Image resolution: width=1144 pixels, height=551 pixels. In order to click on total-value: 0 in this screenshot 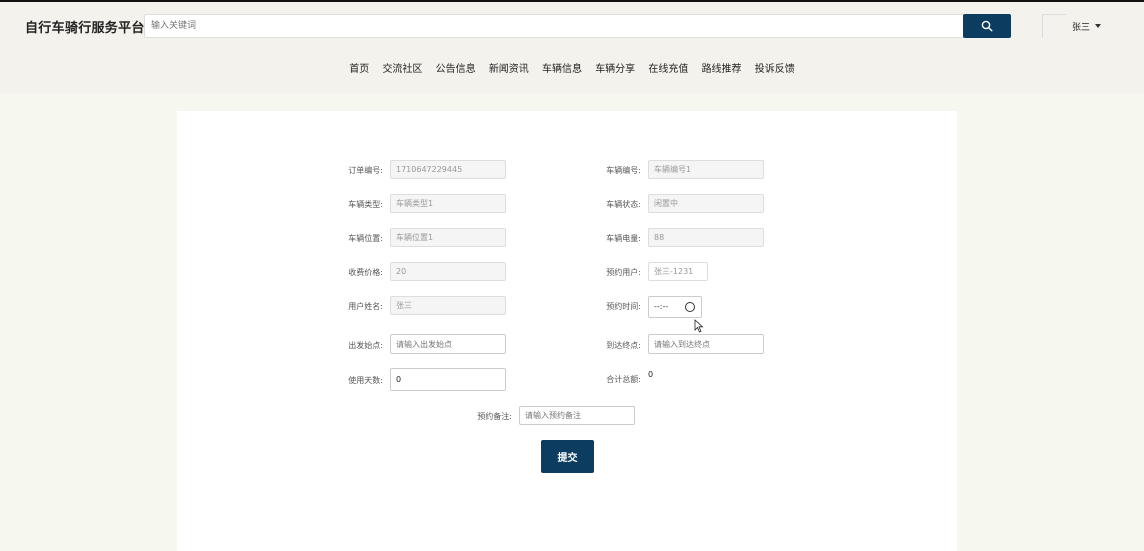, I will do `click(651, 374)`.